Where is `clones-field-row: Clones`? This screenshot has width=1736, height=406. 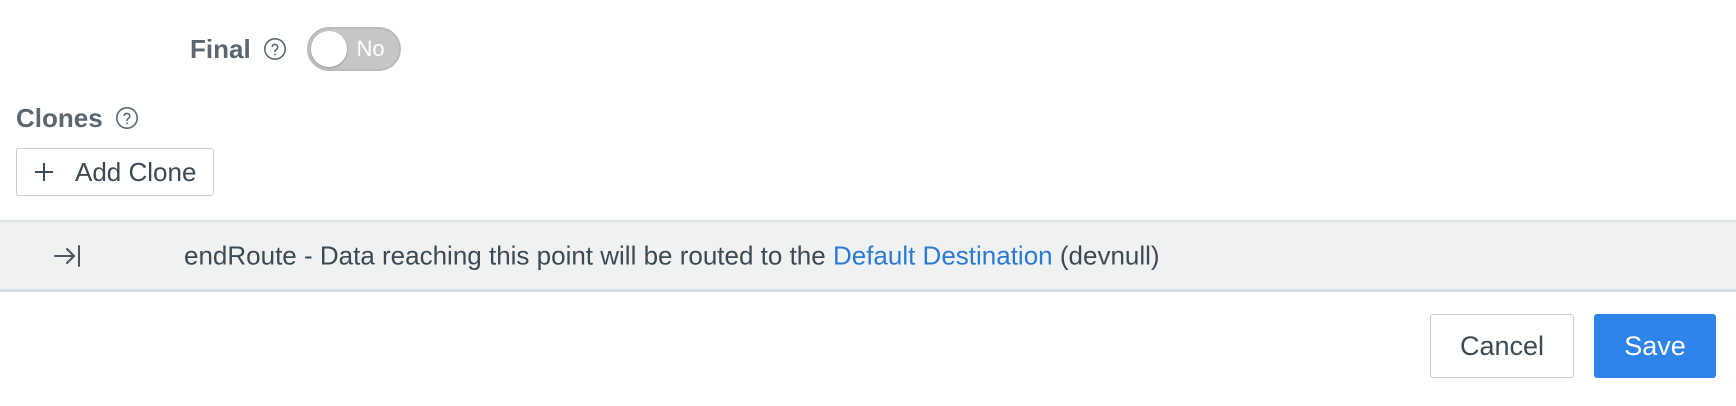
clones-field-row: Clones is located at coordinates (77, 118).